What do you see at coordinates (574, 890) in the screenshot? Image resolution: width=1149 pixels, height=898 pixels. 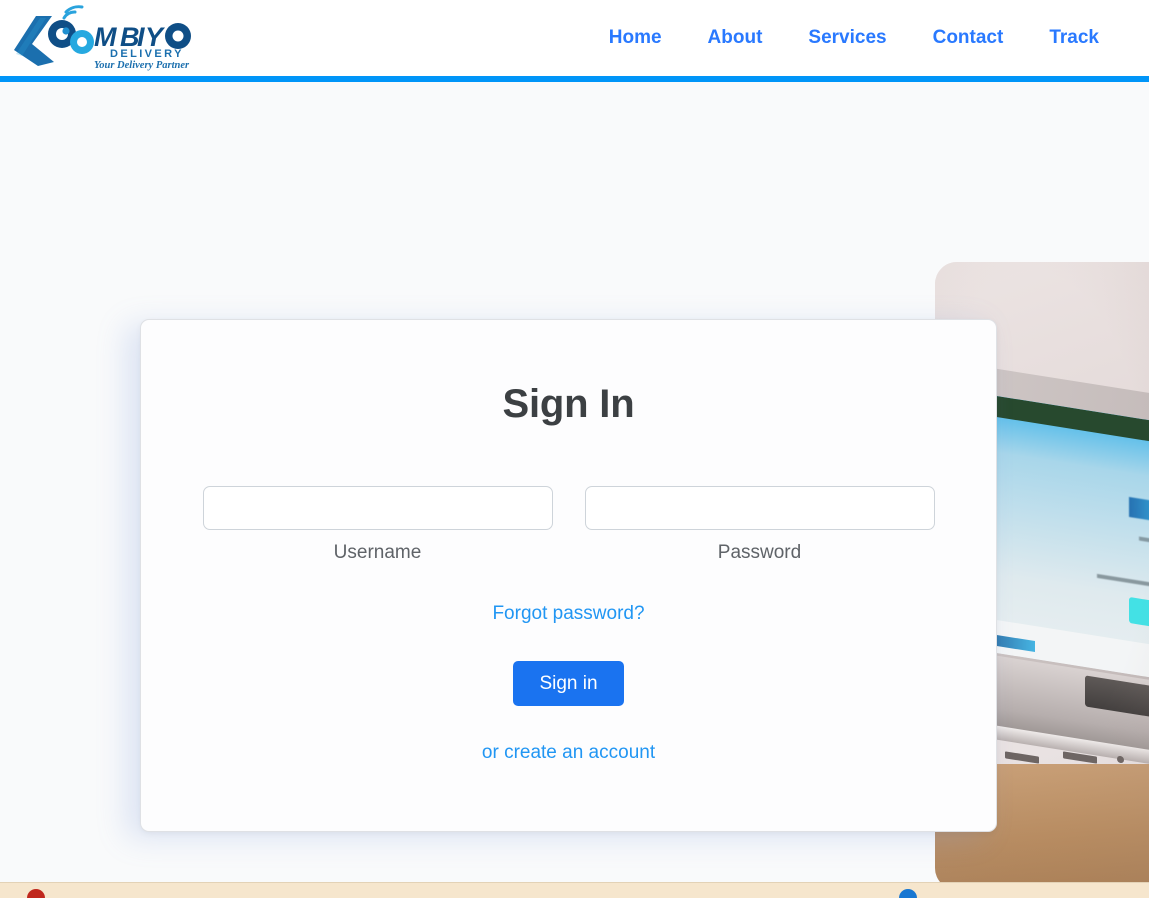 I see `bottom-taskbar-strip` at bounding box center [574, 890].